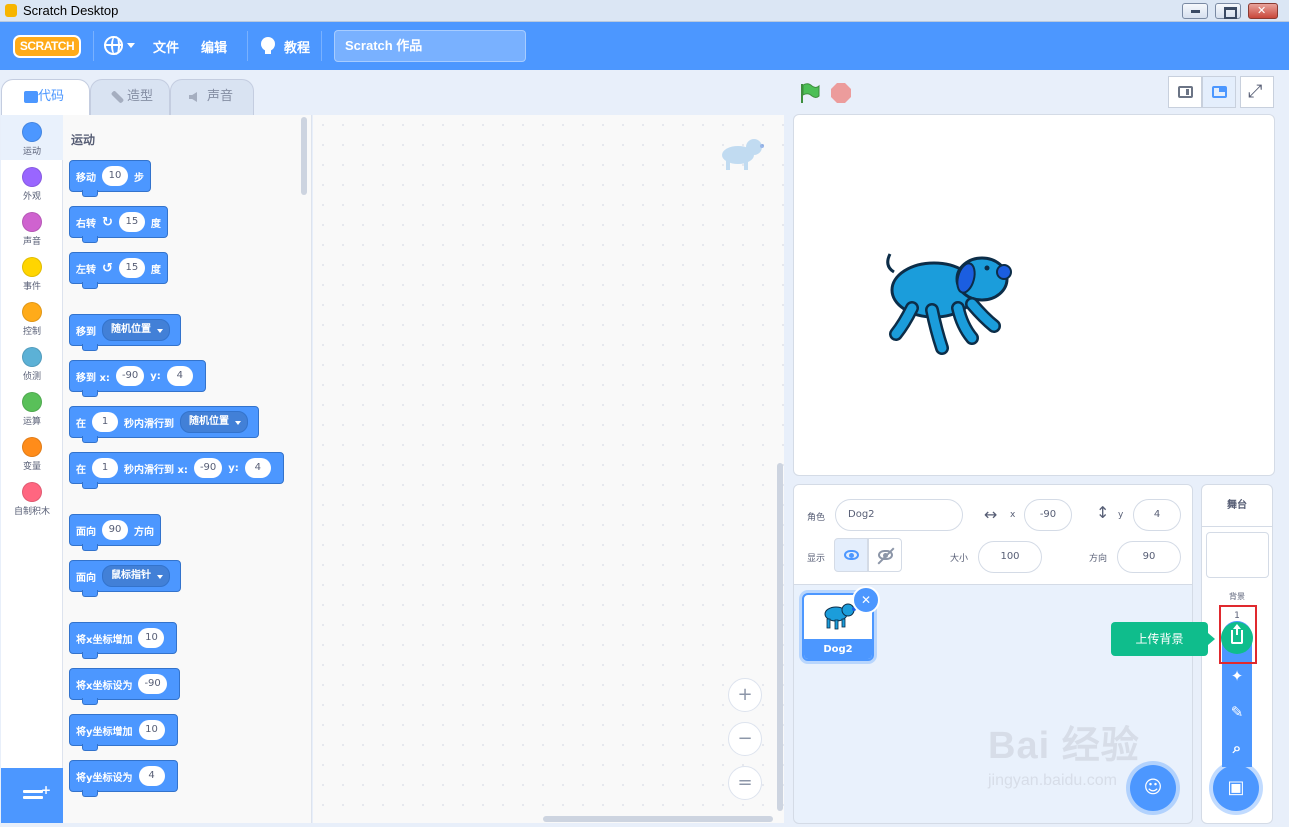 The height and width of the screenshot is (827, 1289). I want to click on block-goto: 移到 随机位置, so click(125, 332).